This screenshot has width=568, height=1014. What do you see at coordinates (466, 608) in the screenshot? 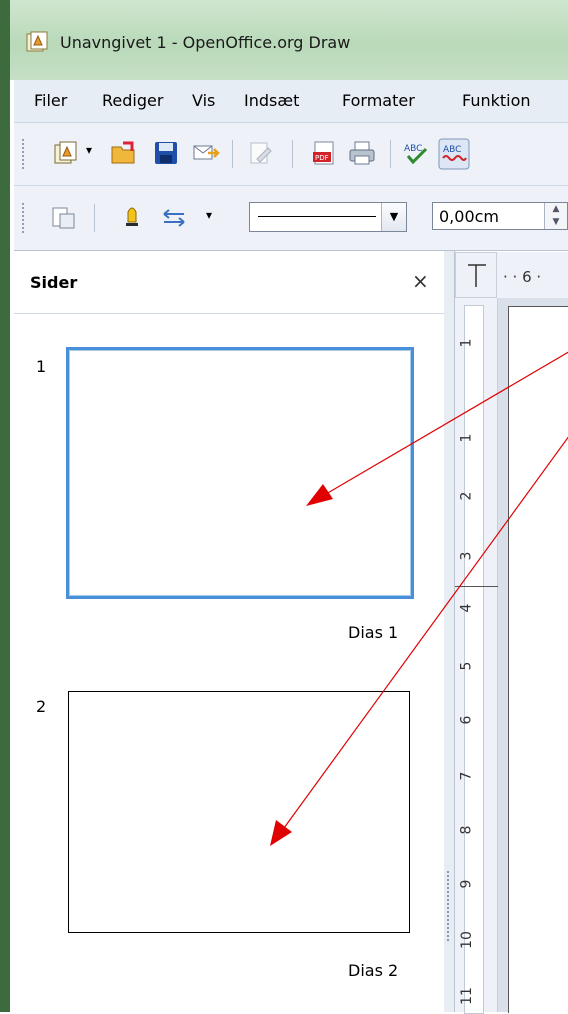
I see `vruler-label: 4` at bounding box center [466, 608].